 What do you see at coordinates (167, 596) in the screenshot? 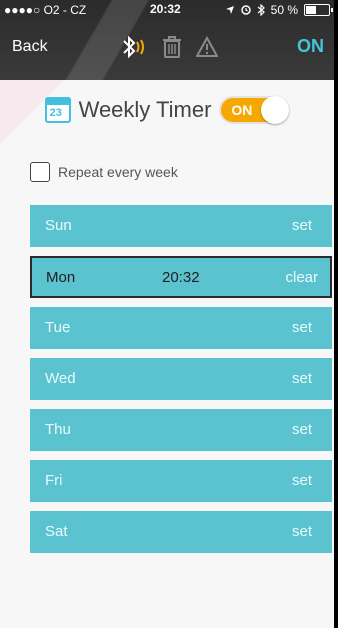
I see `bottom-empty-area` at bounding box center [167, 596].